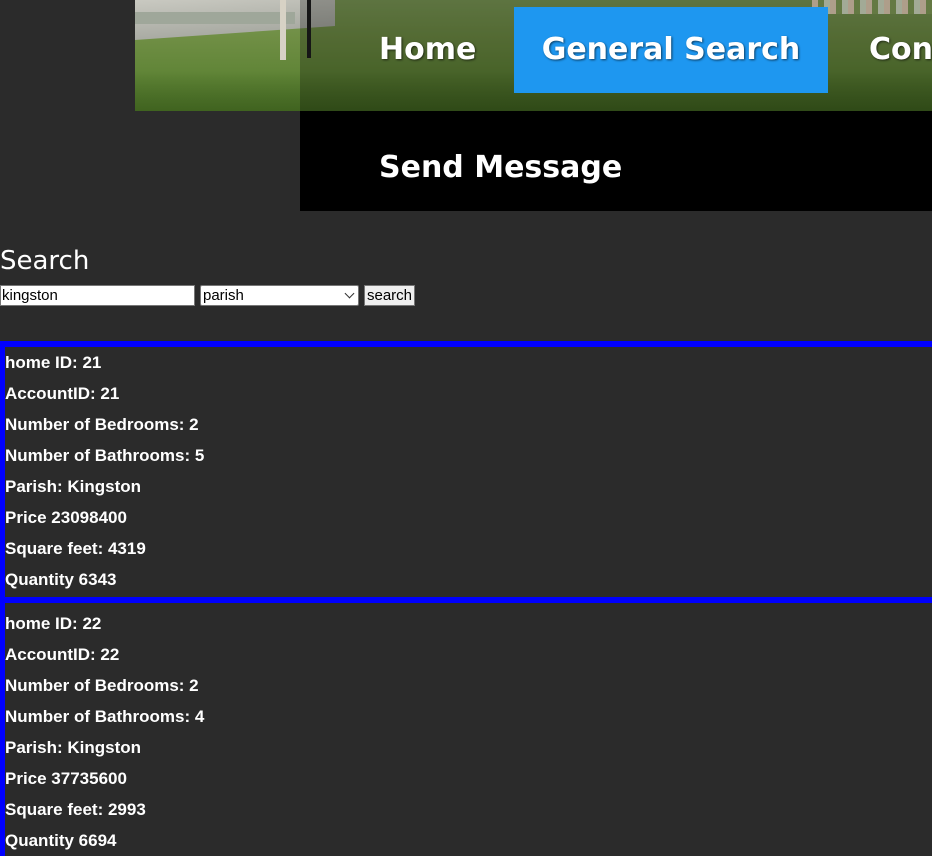  I want to click on result-bathrooms: Number of Bathrooms: 4, so click(105, 716).